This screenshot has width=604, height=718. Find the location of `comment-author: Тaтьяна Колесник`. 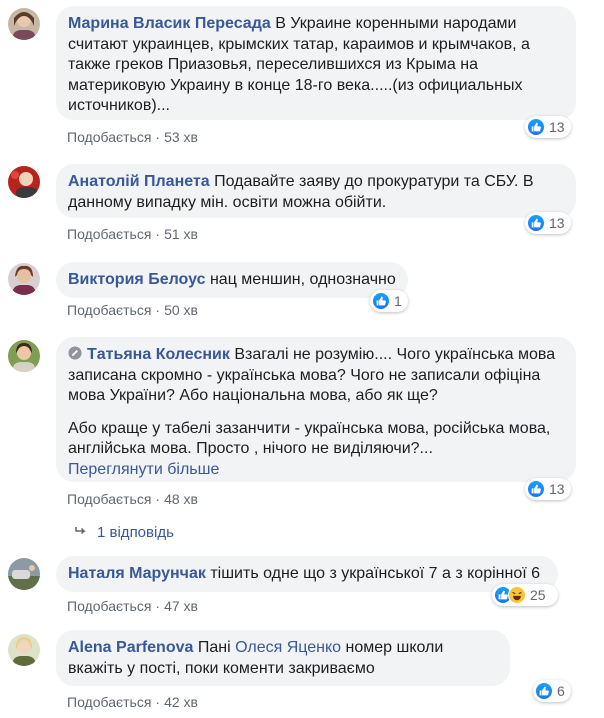

comment-author: Тaтьяна Колесник is located at coordinates (151, 354).